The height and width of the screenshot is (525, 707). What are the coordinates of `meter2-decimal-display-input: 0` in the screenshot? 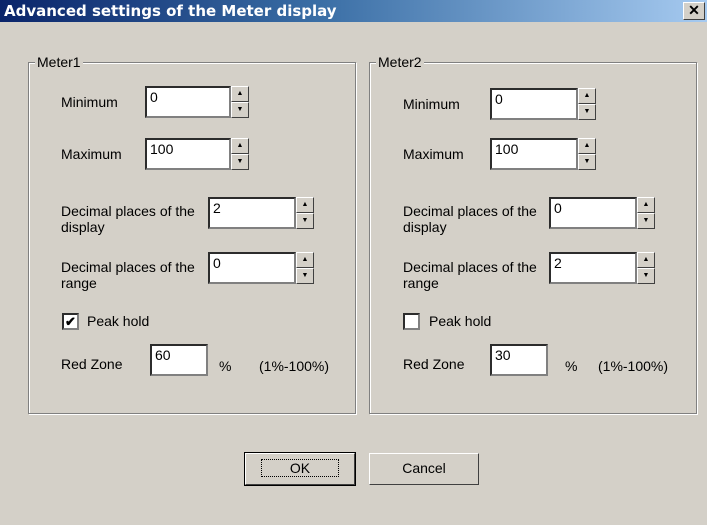 It's located at (593, 213).